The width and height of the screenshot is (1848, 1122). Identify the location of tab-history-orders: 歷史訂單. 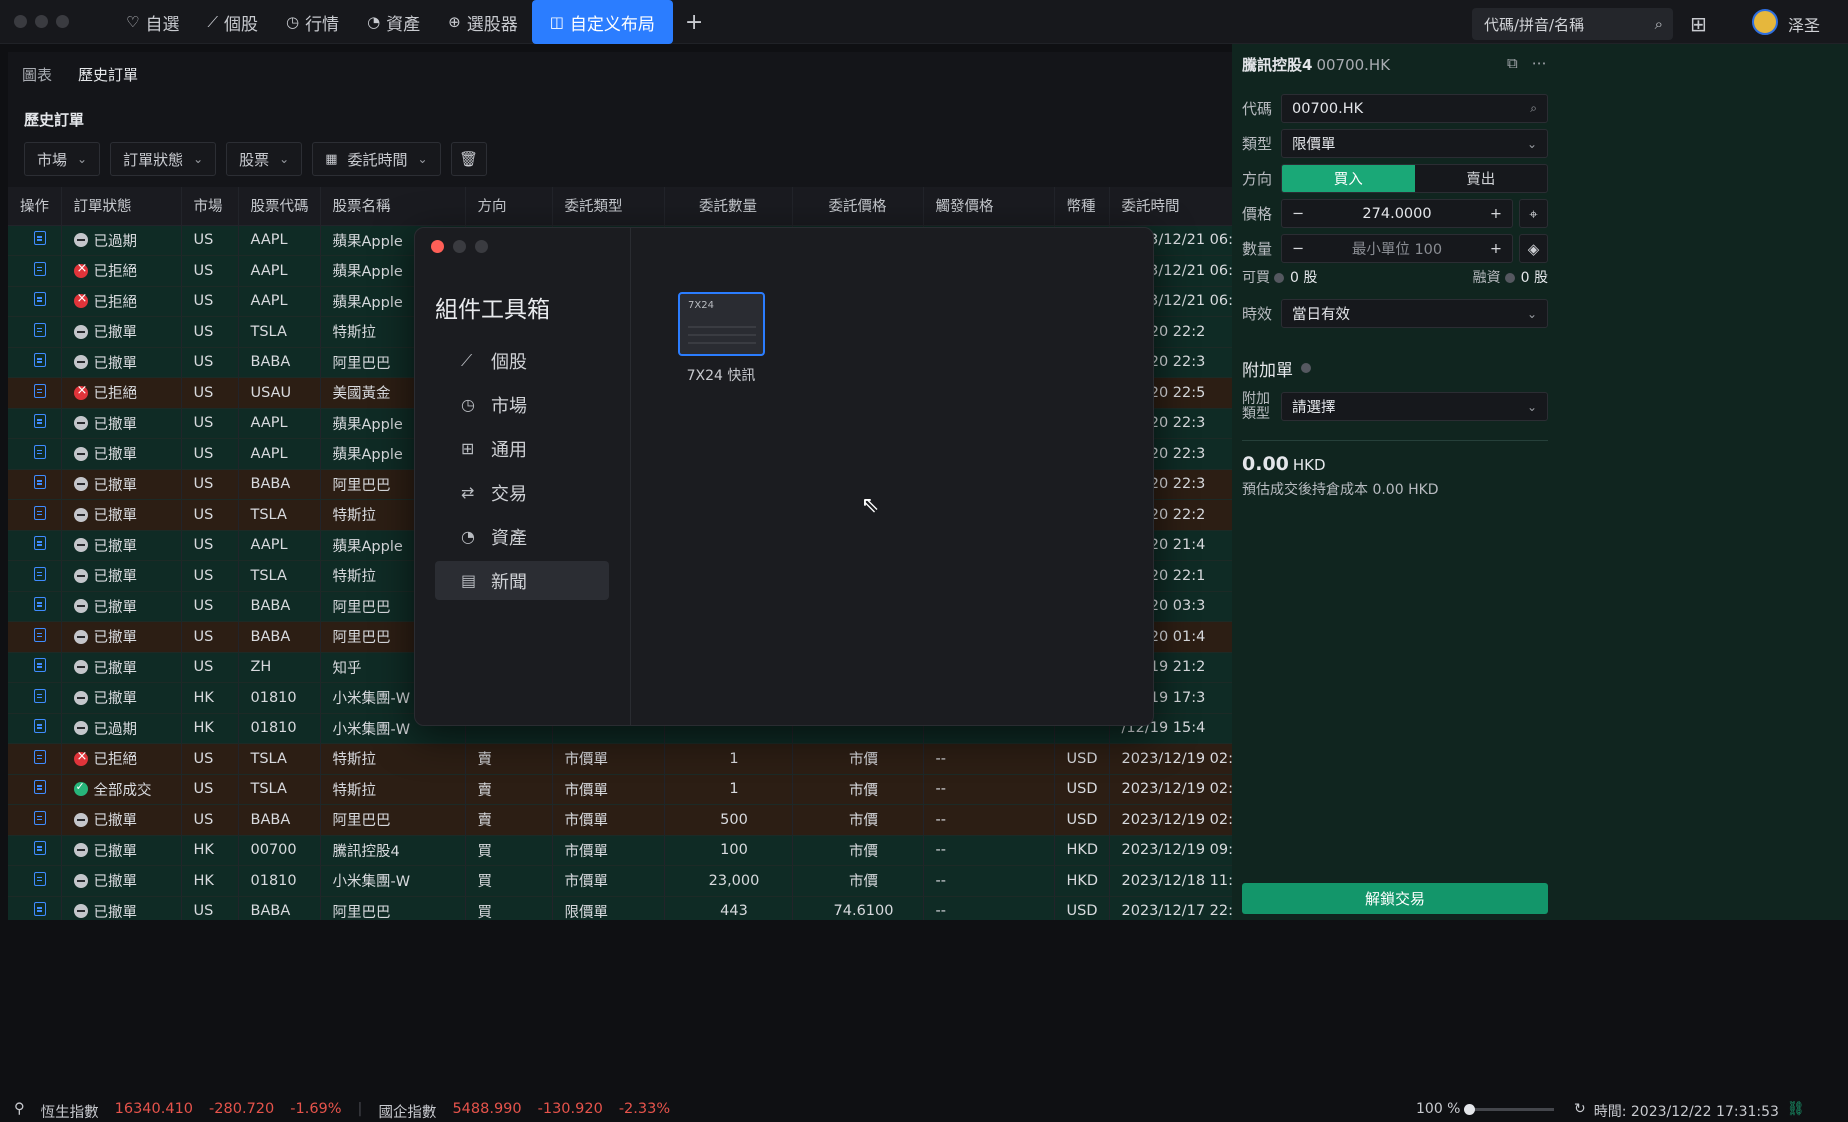
(108, 74).